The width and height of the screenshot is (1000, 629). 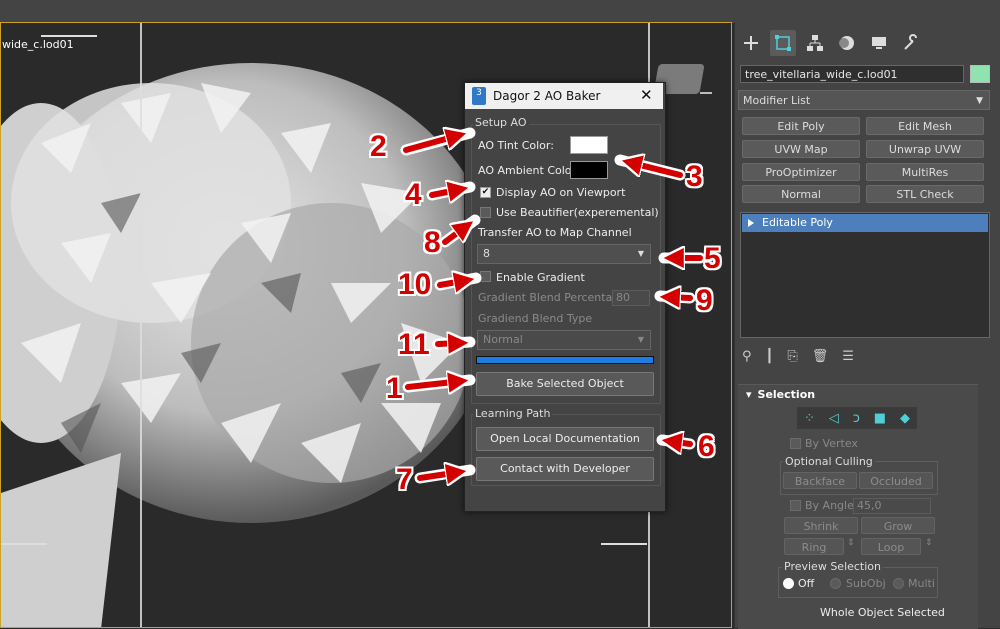 I want to click on unwrap-uvw-button: Unwrap UVW, so click(x=925, y=149).